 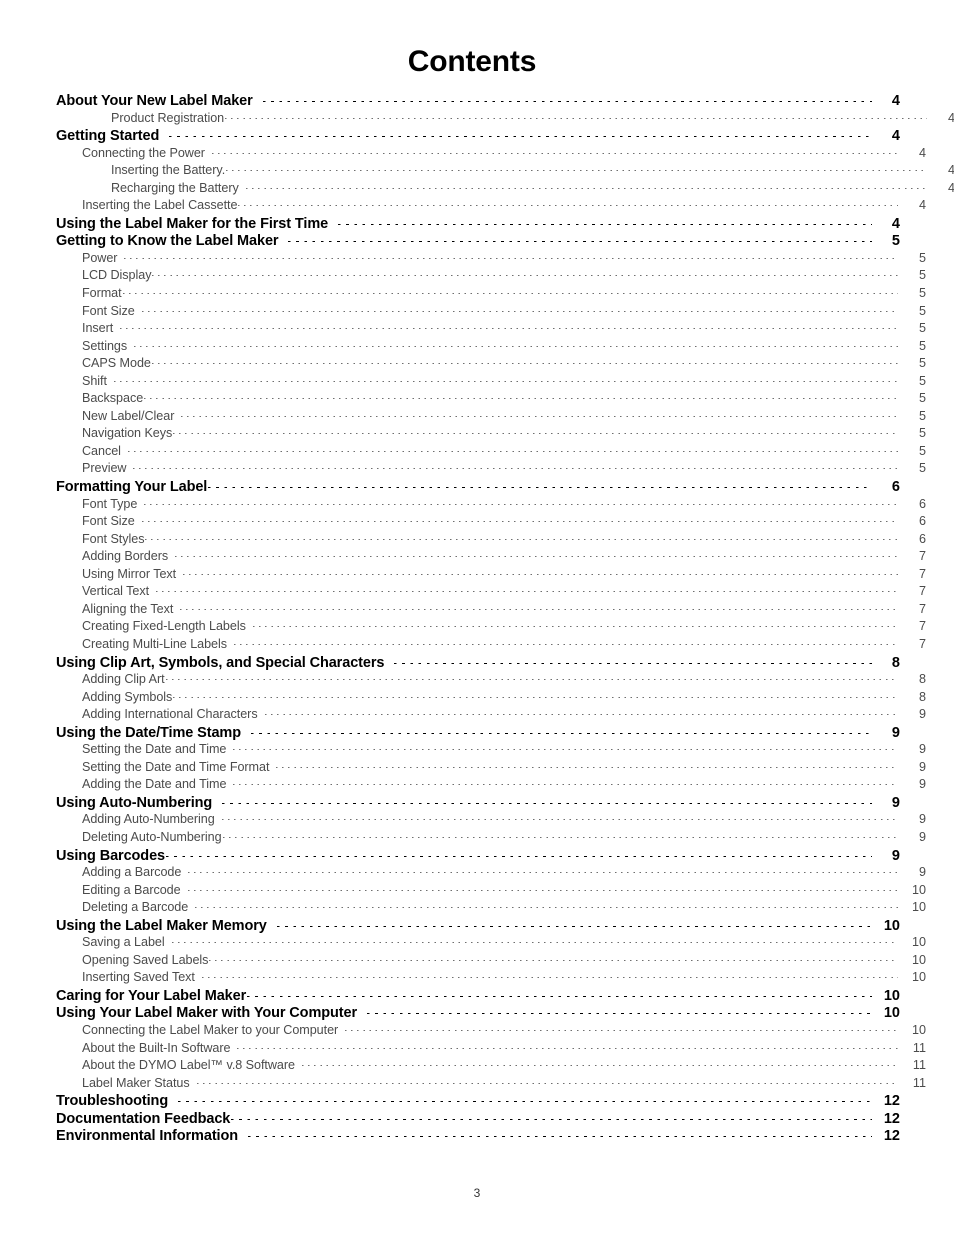 What do you see at coordinates (504, 541) in the screenshot?
I see `toc-entry-row: Font Styles 6` at bounding box center [504, 541].